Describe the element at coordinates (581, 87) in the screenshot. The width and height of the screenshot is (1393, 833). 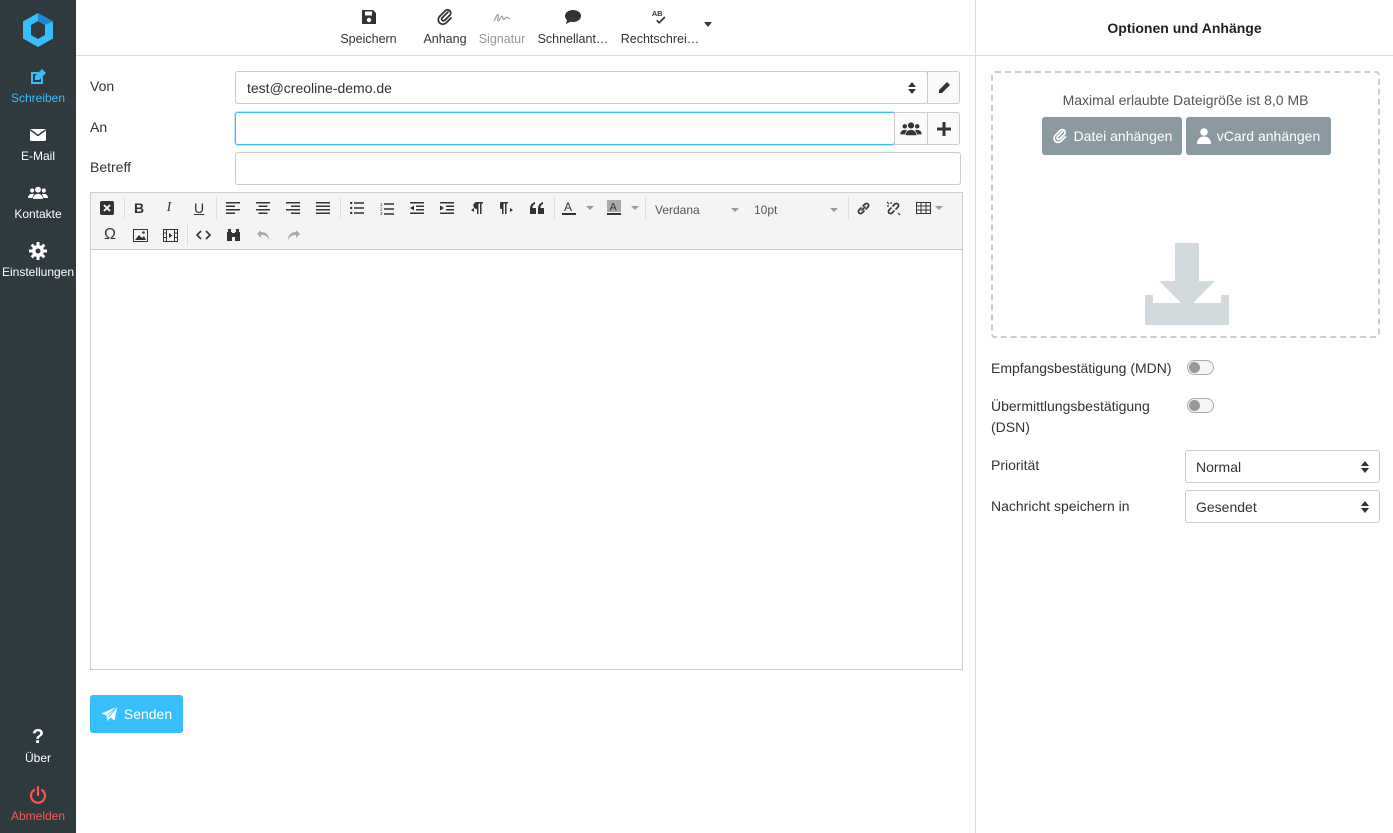
I see `from-select: test@creoline-demo.de` at that location.